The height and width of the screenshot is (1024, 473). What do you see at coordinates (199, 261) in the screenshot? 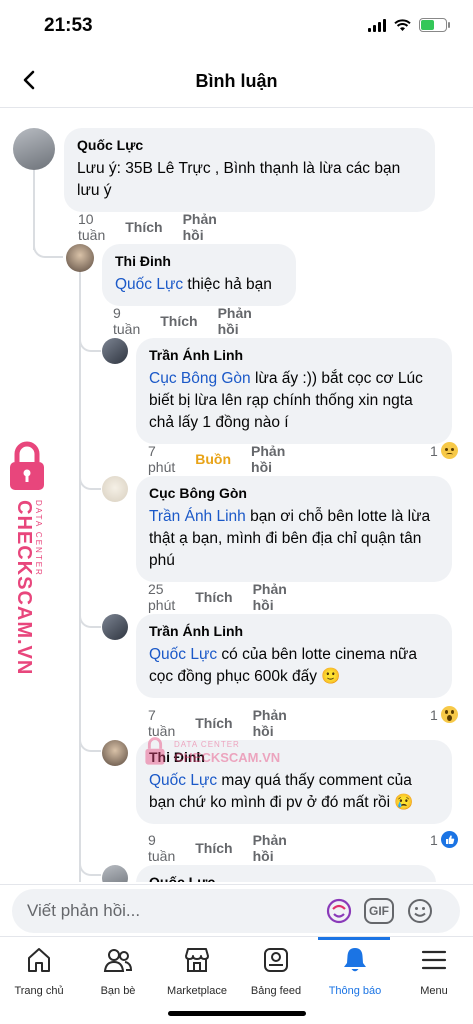
I see `comment-author: Thi Đinh` at bounding box center [199, 261].